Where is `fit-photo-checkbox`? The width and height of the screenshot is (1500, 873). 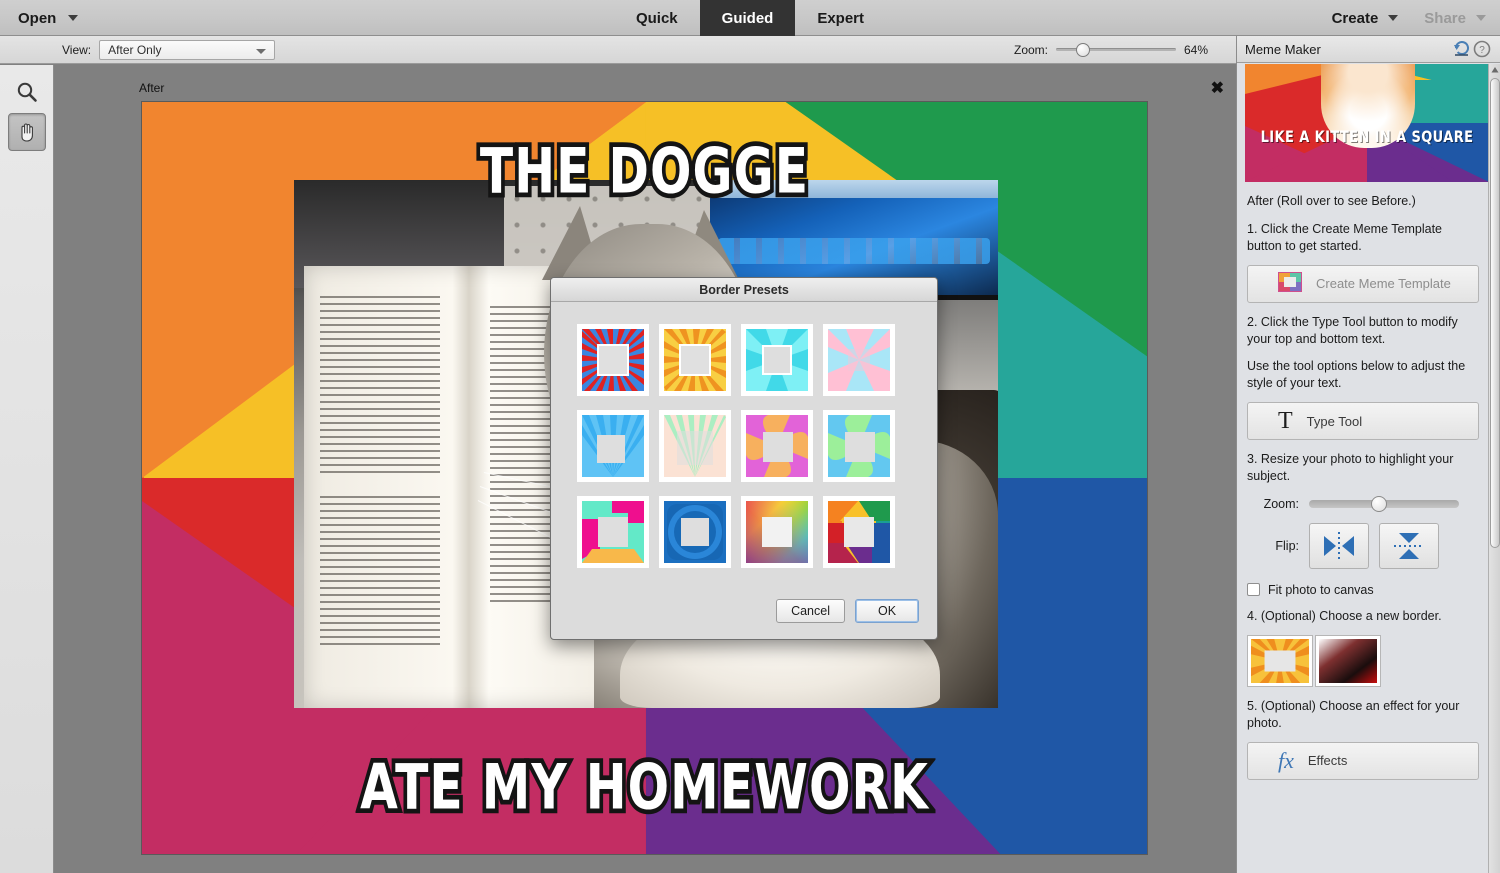
fit-photo-checkbox is located at coordinates (1253, 590).